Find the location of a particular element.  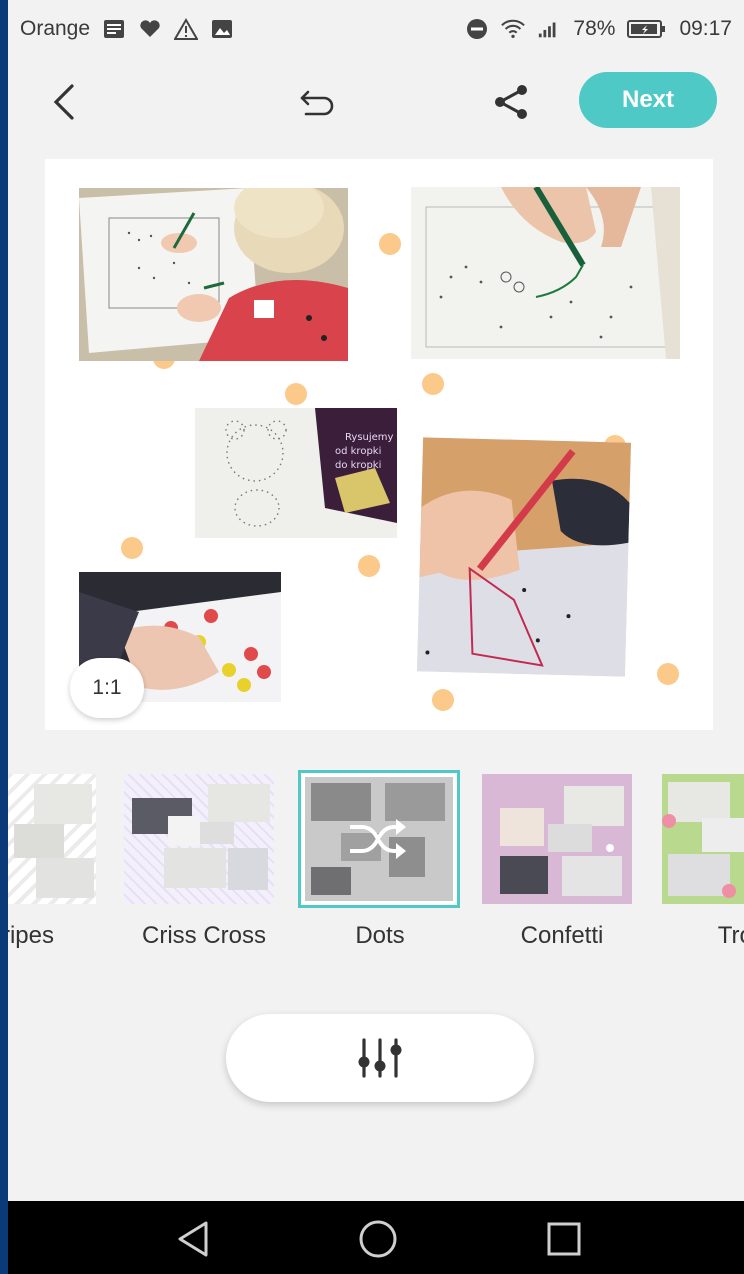

battery-percent: 78% is located at coordinates (594, 28).